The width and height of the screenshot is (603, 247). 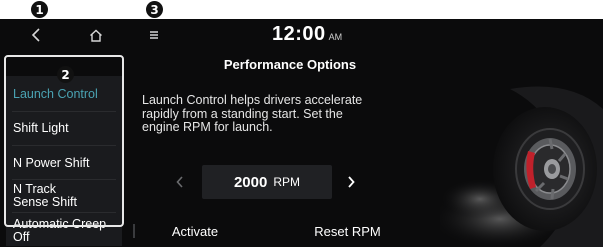 What do you see at coordinates (154, 9) in the screenshot?
I see `callout-3: 3` at bounding box center [154, 9].